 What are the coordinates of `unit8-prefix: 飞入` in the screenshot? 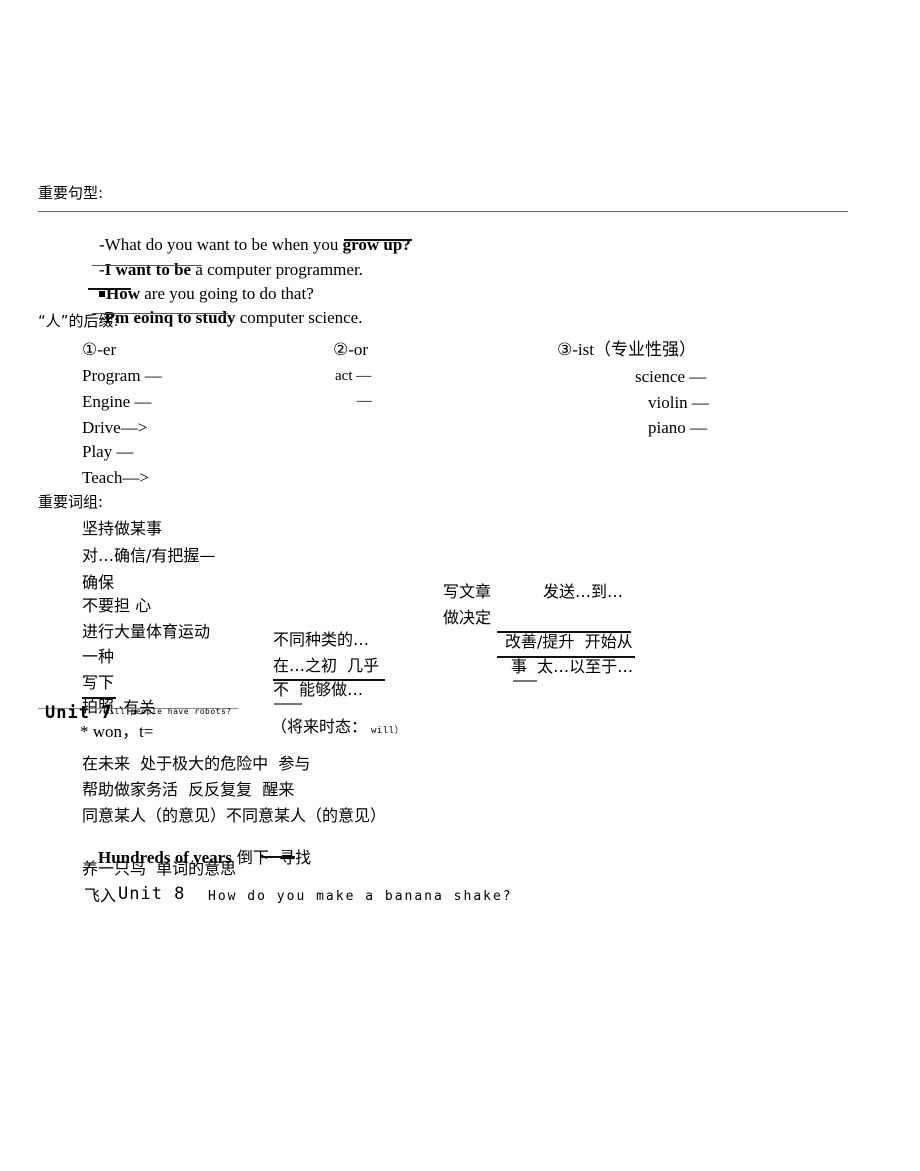 It's located at (100, 895).